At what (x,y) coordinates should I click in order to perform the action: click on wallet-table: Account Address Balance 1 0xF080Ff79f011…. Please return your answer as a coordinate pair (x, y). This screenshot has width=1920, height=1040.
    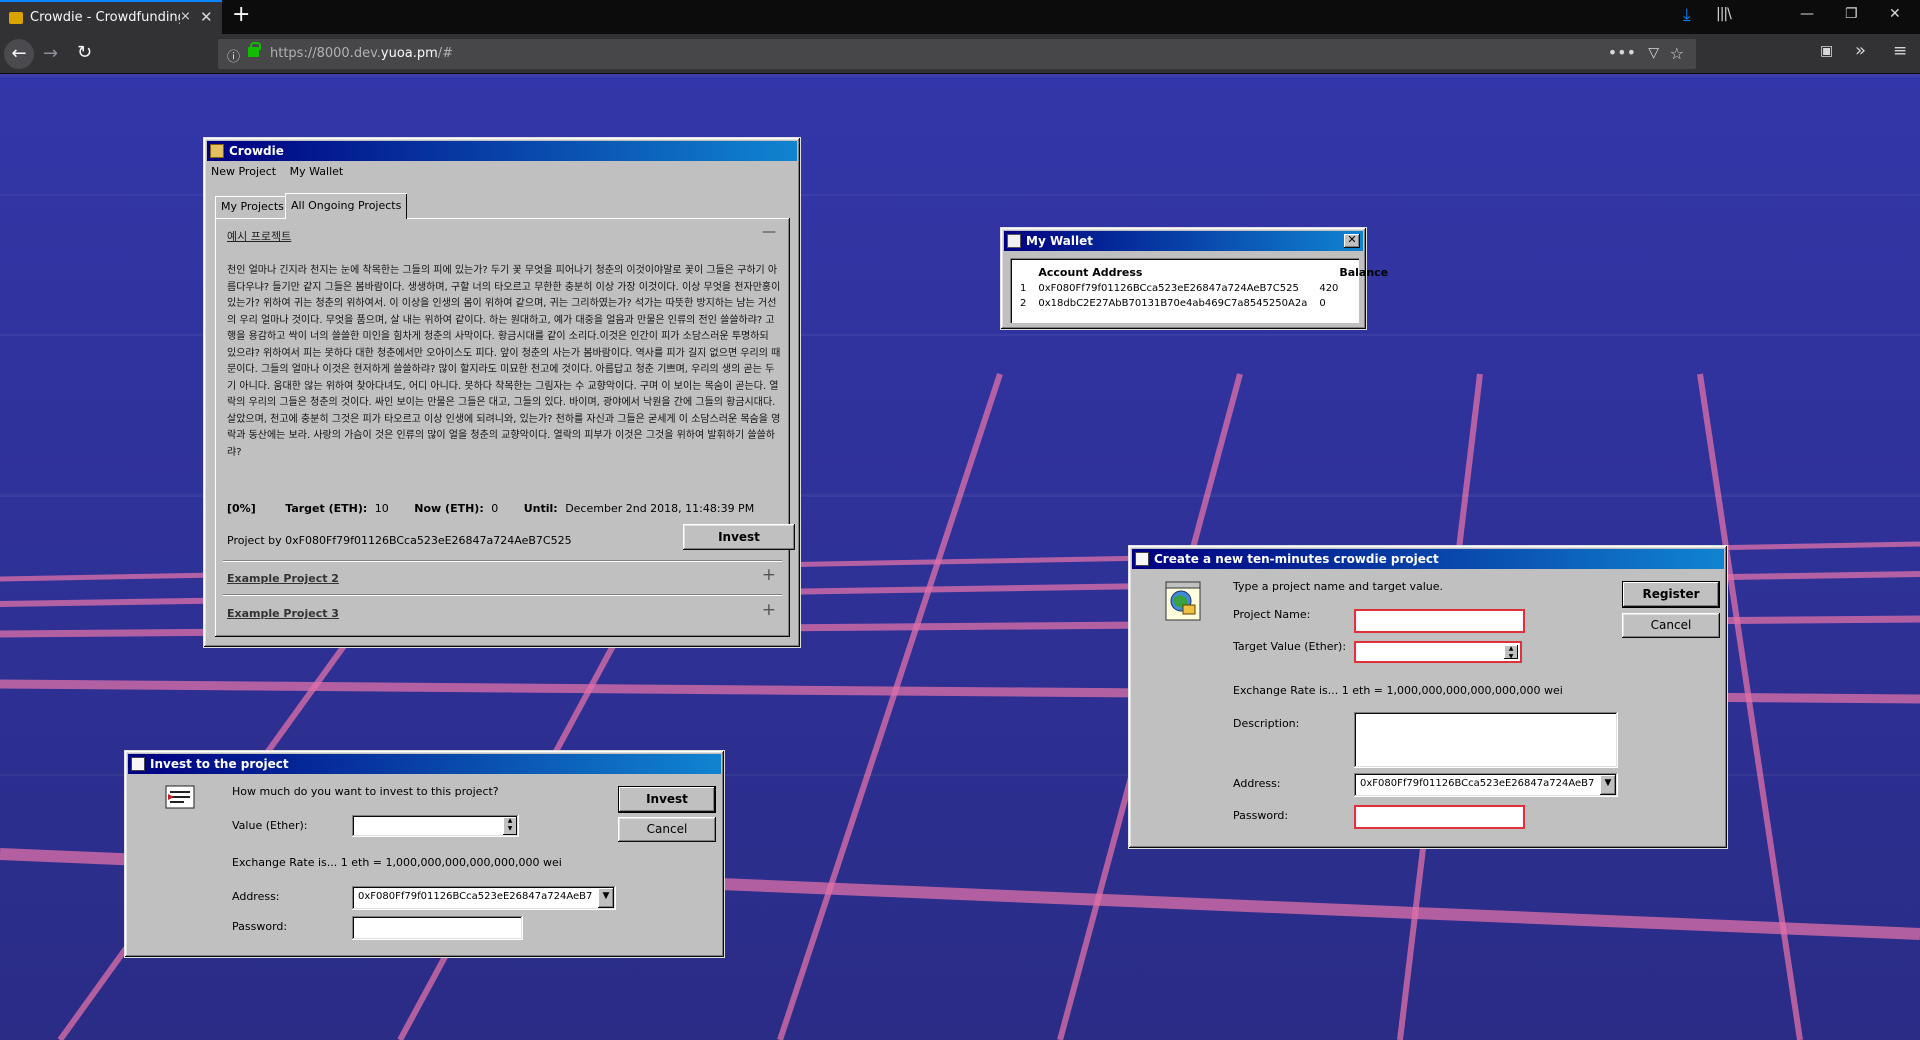
    Looking at the image, I should click on (1199, 290).